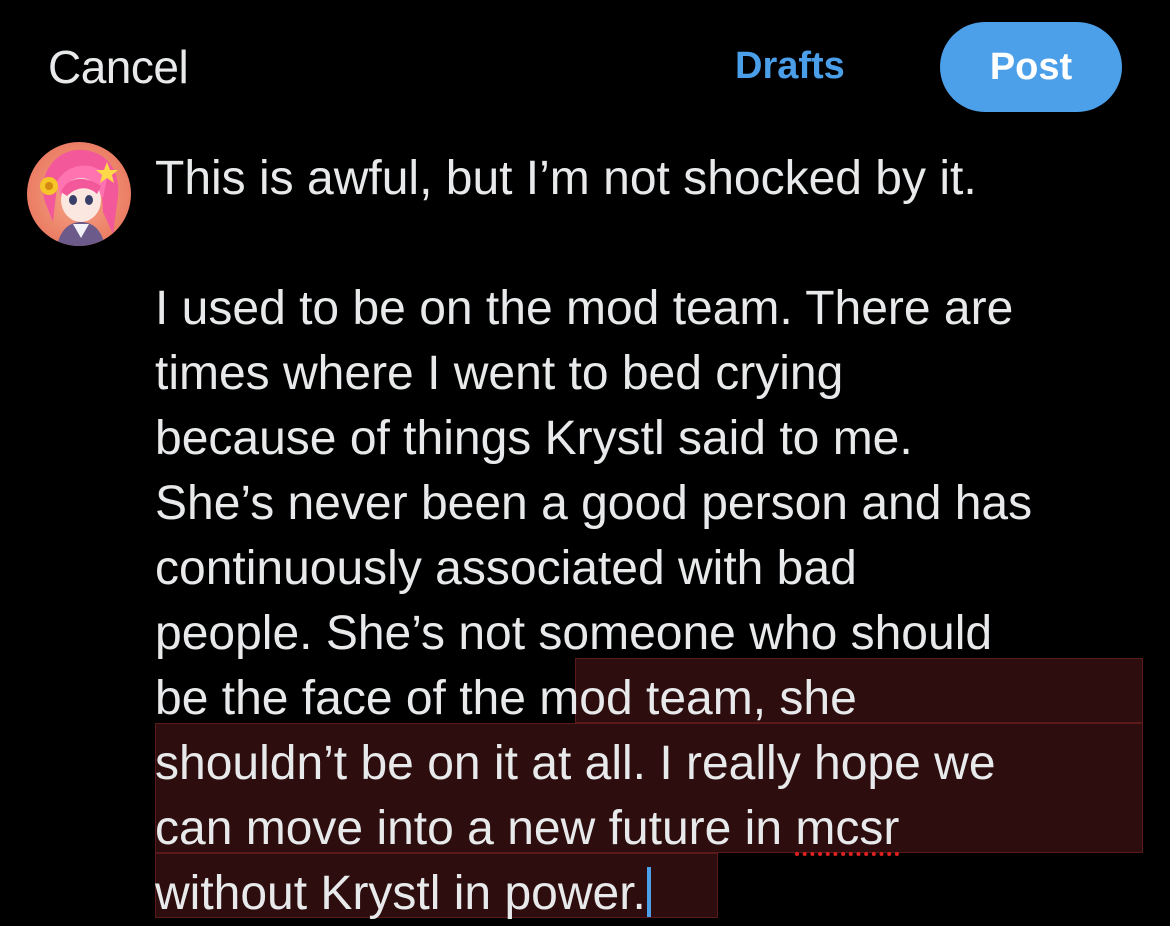  I want to click on composer-text: without Krystl in power., so click(400, 893).